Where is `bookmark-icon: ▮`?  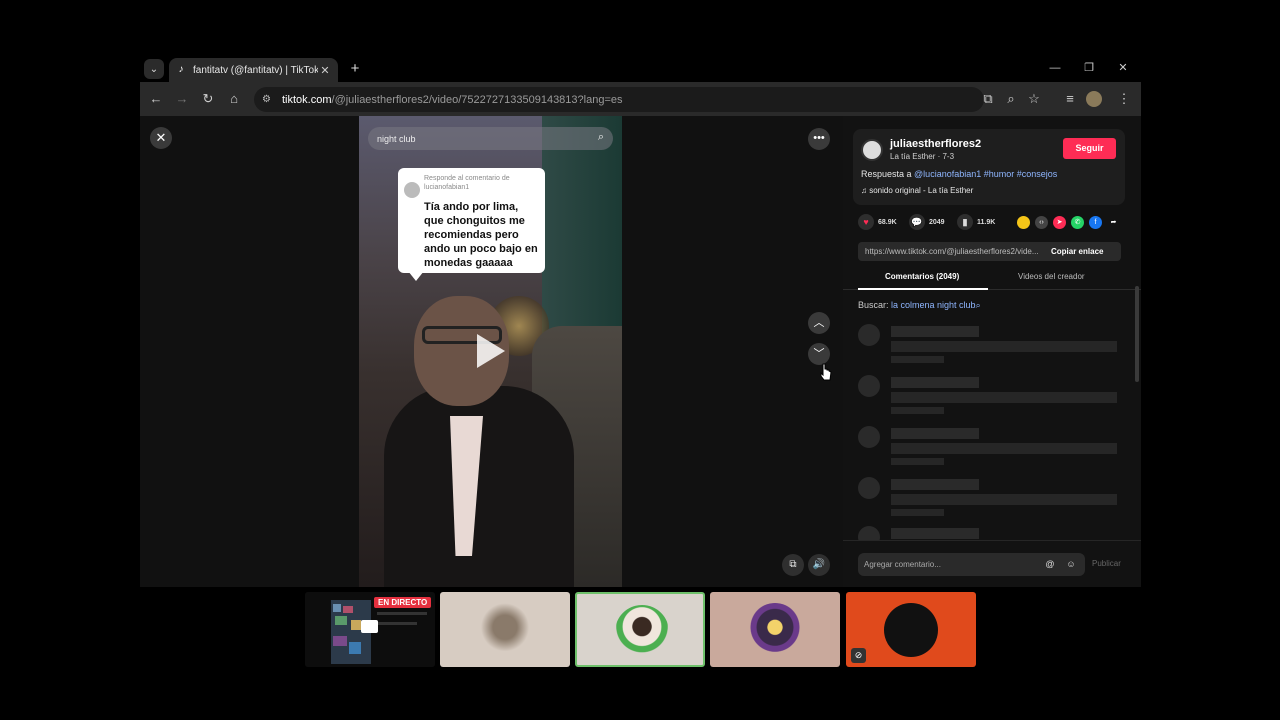 bookmark-icon: ▮ is located at coordinates (965, 222).